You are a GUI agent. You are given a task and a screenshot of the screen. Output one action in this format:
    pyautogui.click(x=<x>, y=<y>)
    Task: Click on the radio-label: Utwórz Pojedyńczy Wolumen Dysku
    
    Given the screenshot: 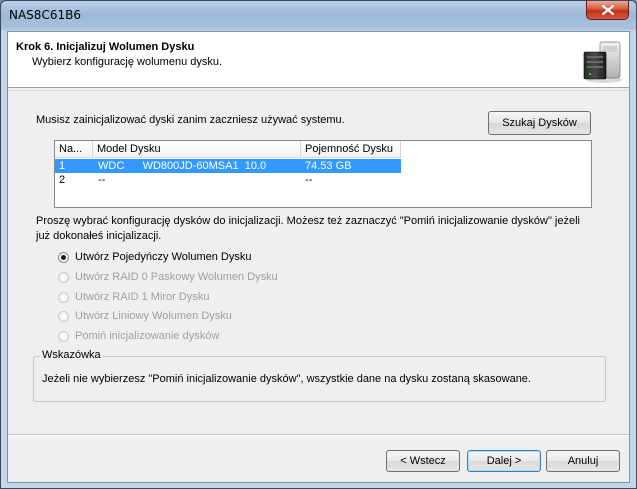 What is the action you would take?
    pyautogui.click(x=163, y=257)
    